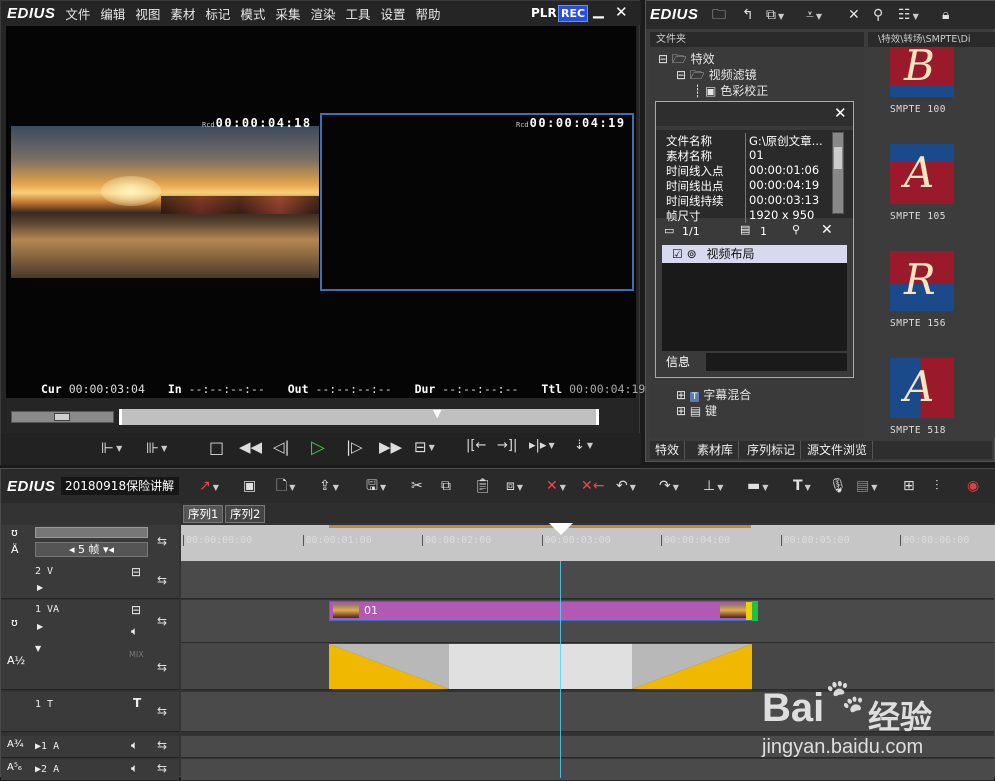 The height and width of the screenshot is (781, 995). Describe the element at coordinates (838, 486) in the screenshot. I see `microphone-icon: 🎙︎` at that location.